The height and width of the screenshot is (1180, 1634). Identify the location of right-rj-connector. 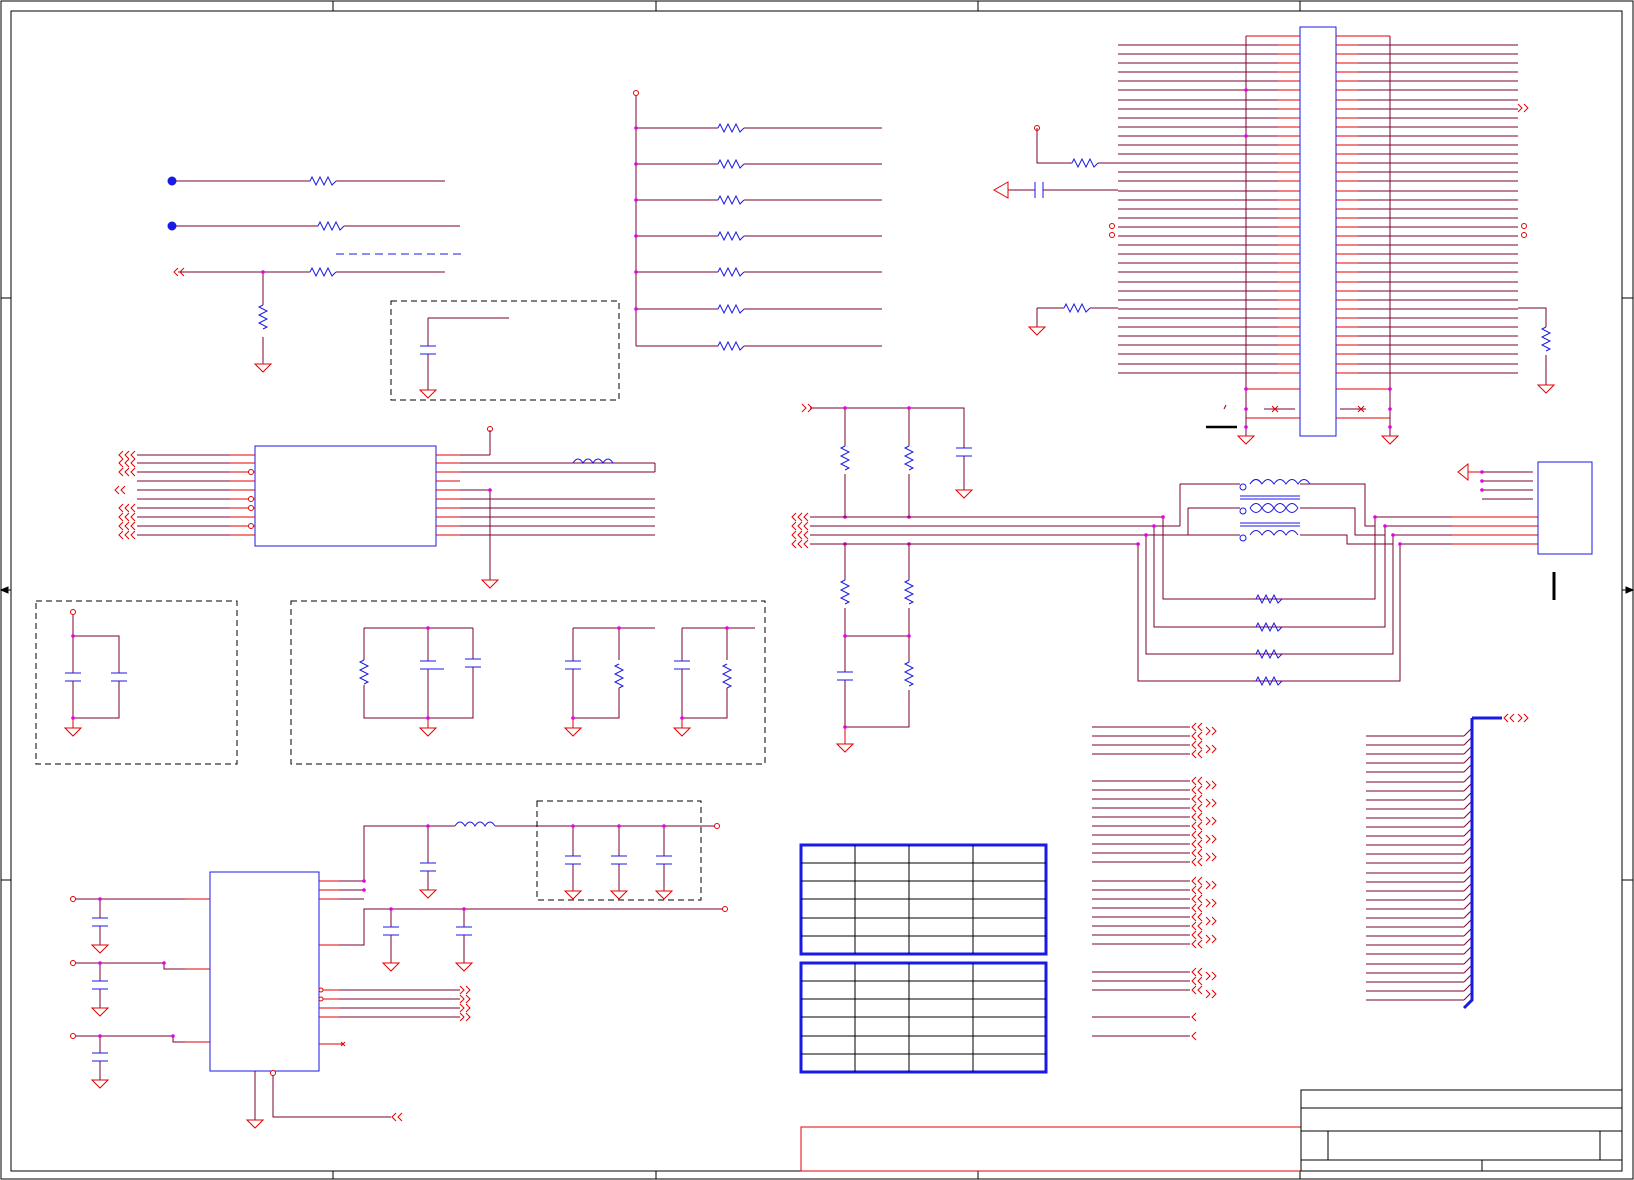
(1565, 530).